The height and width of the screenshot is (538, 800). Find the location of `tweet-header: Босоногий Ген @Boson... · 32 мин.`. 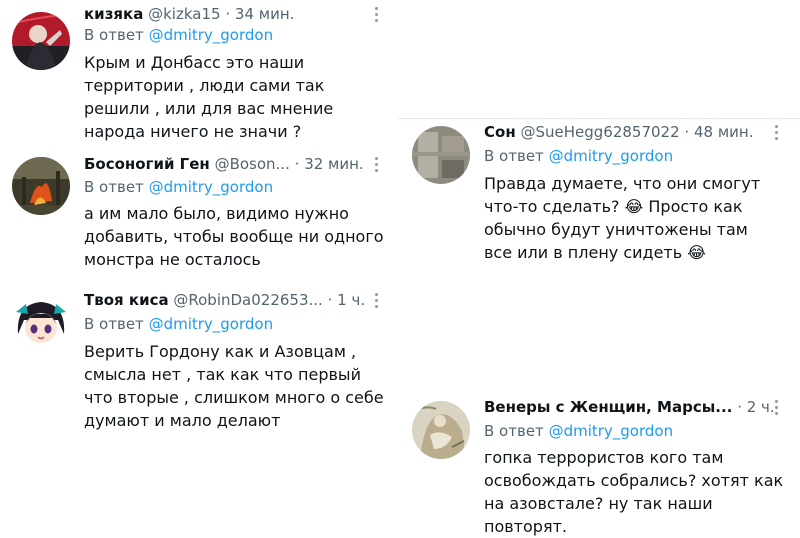

tweet-header: Босоногий Ген @Boson... · 32 мин. is located at coordinates (224, 164).